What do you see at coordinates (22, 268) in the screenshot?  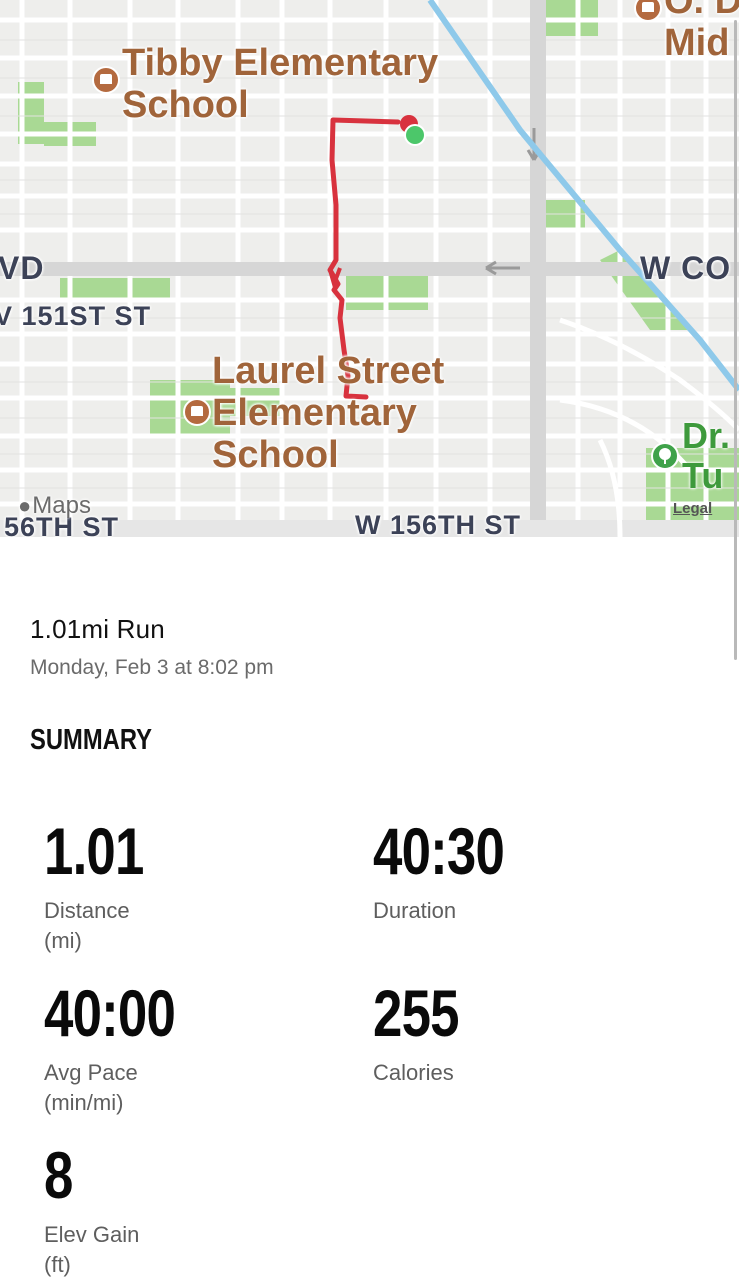 I see `street-label-vd: VD` at bounding box center [22, 268].